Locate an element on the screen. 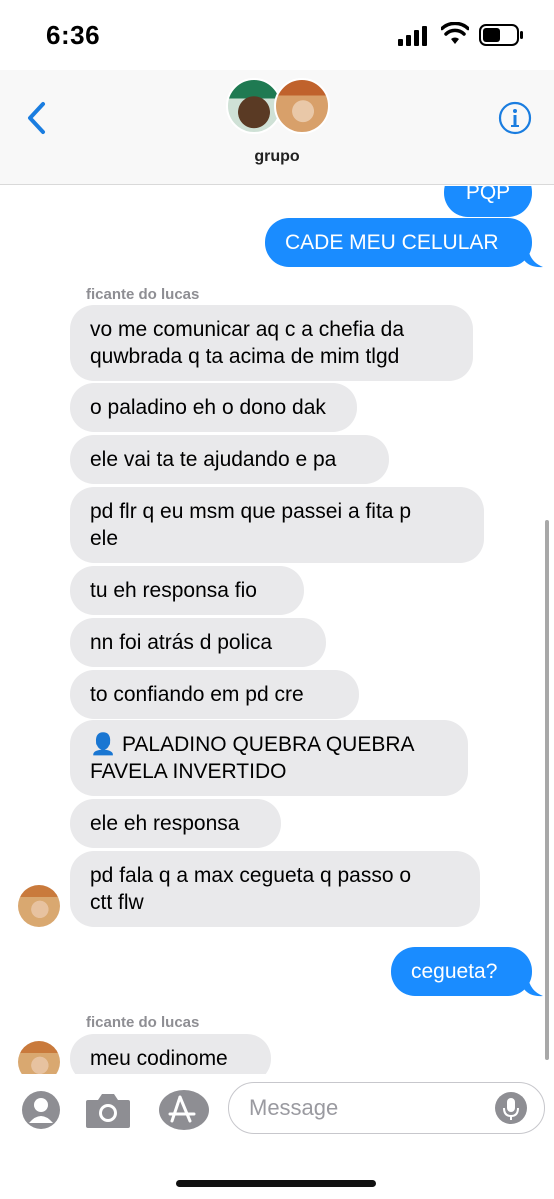 This screenshot has height=1199, width=554. message-bubble-incoming: to confiando em pd cre is located at coordinates (214, 694).